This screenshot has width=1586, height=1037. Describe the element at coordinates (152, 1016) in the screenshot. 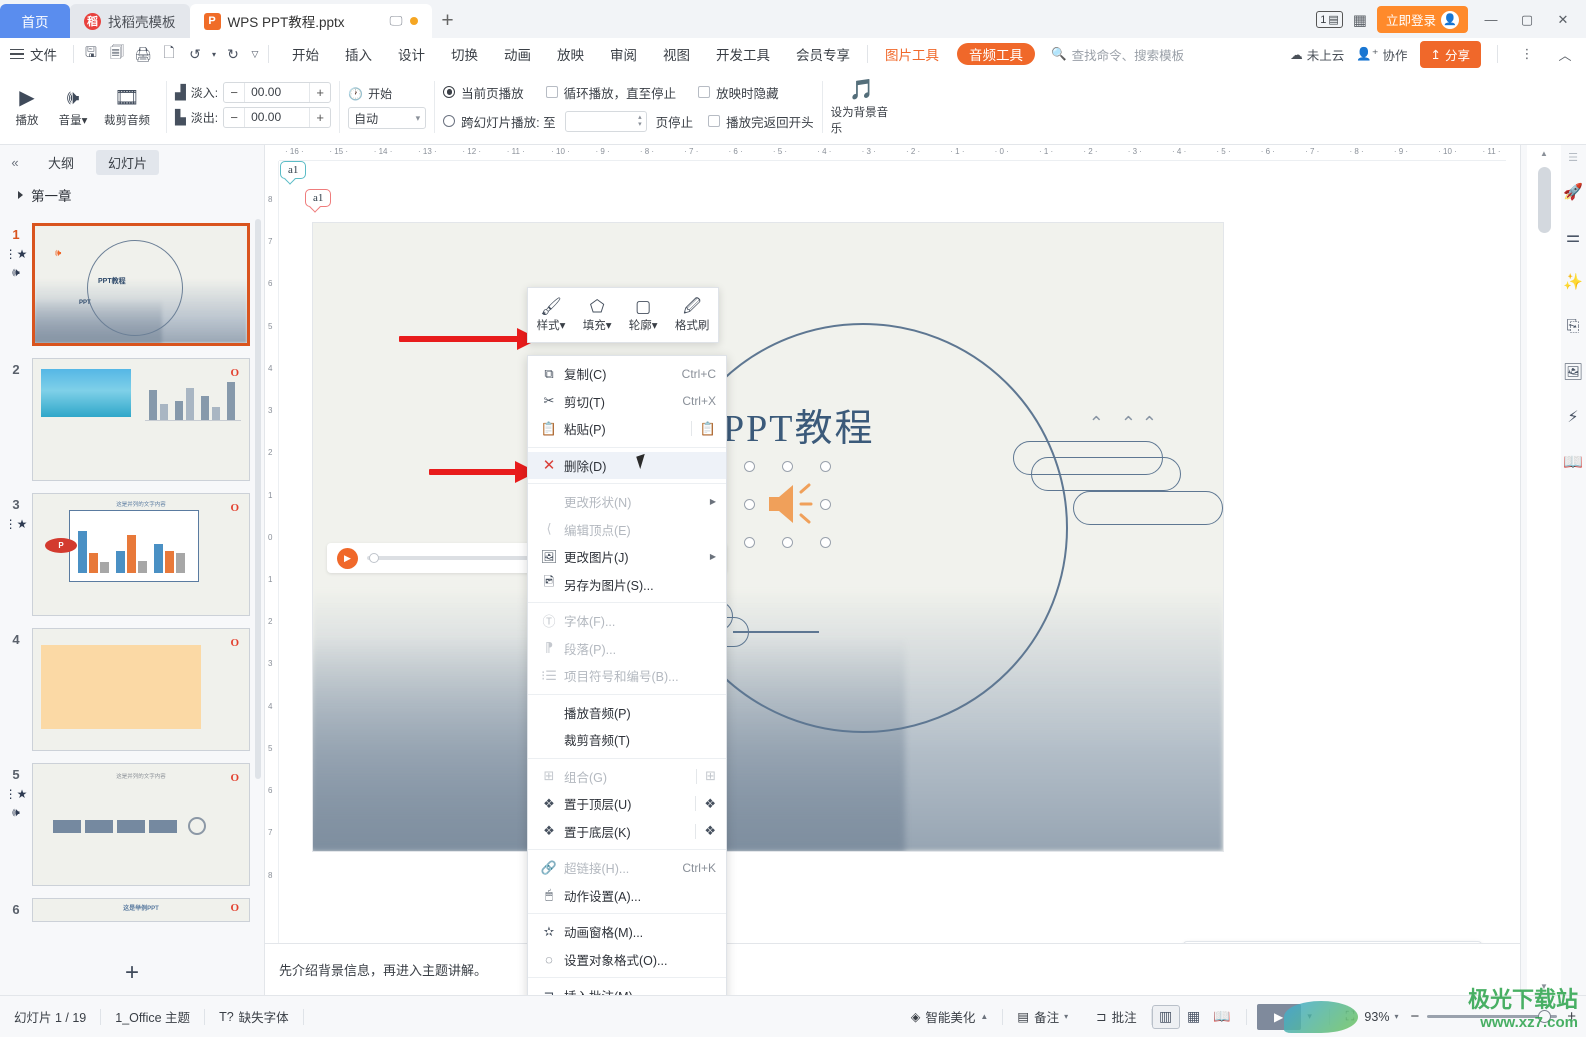

I see `theme-status: 1_Office 主题` at that location.